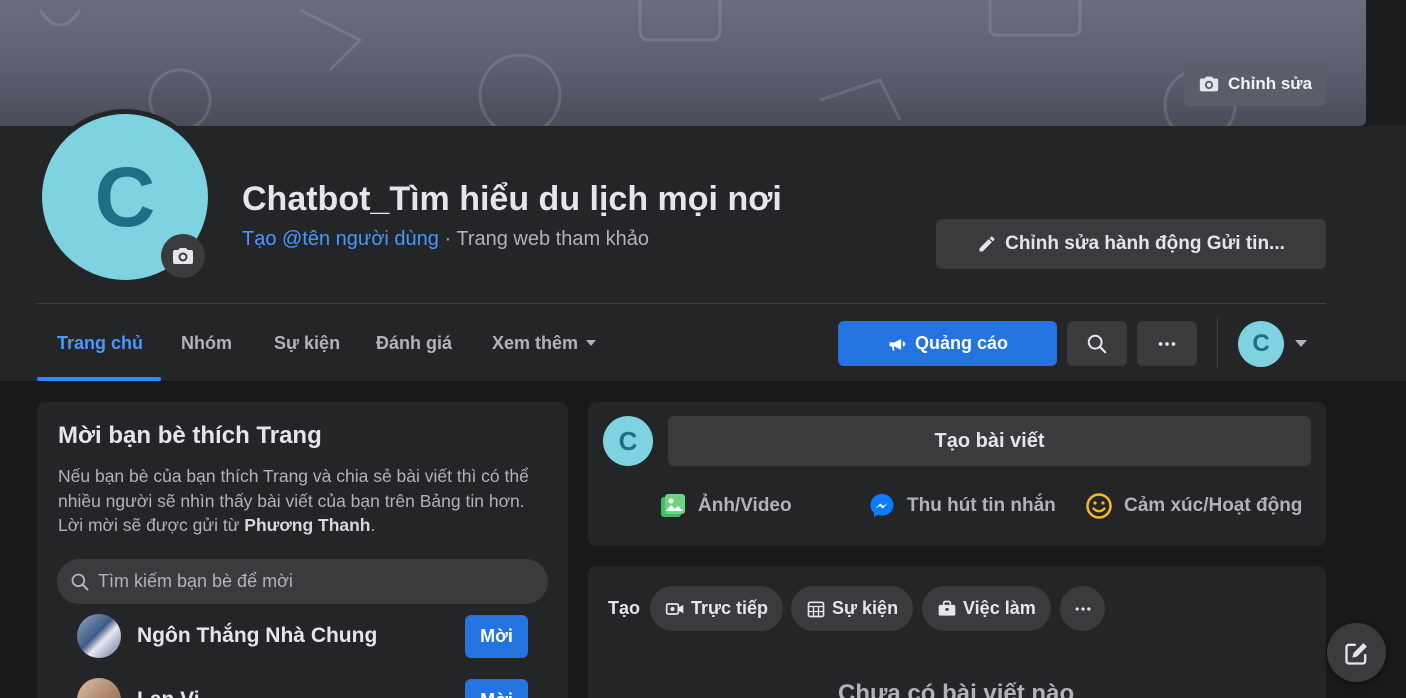  What do you see at coordinates (816, 609) in the screenshot?
I see `calendar-icon` at bounding box center [816, 609].